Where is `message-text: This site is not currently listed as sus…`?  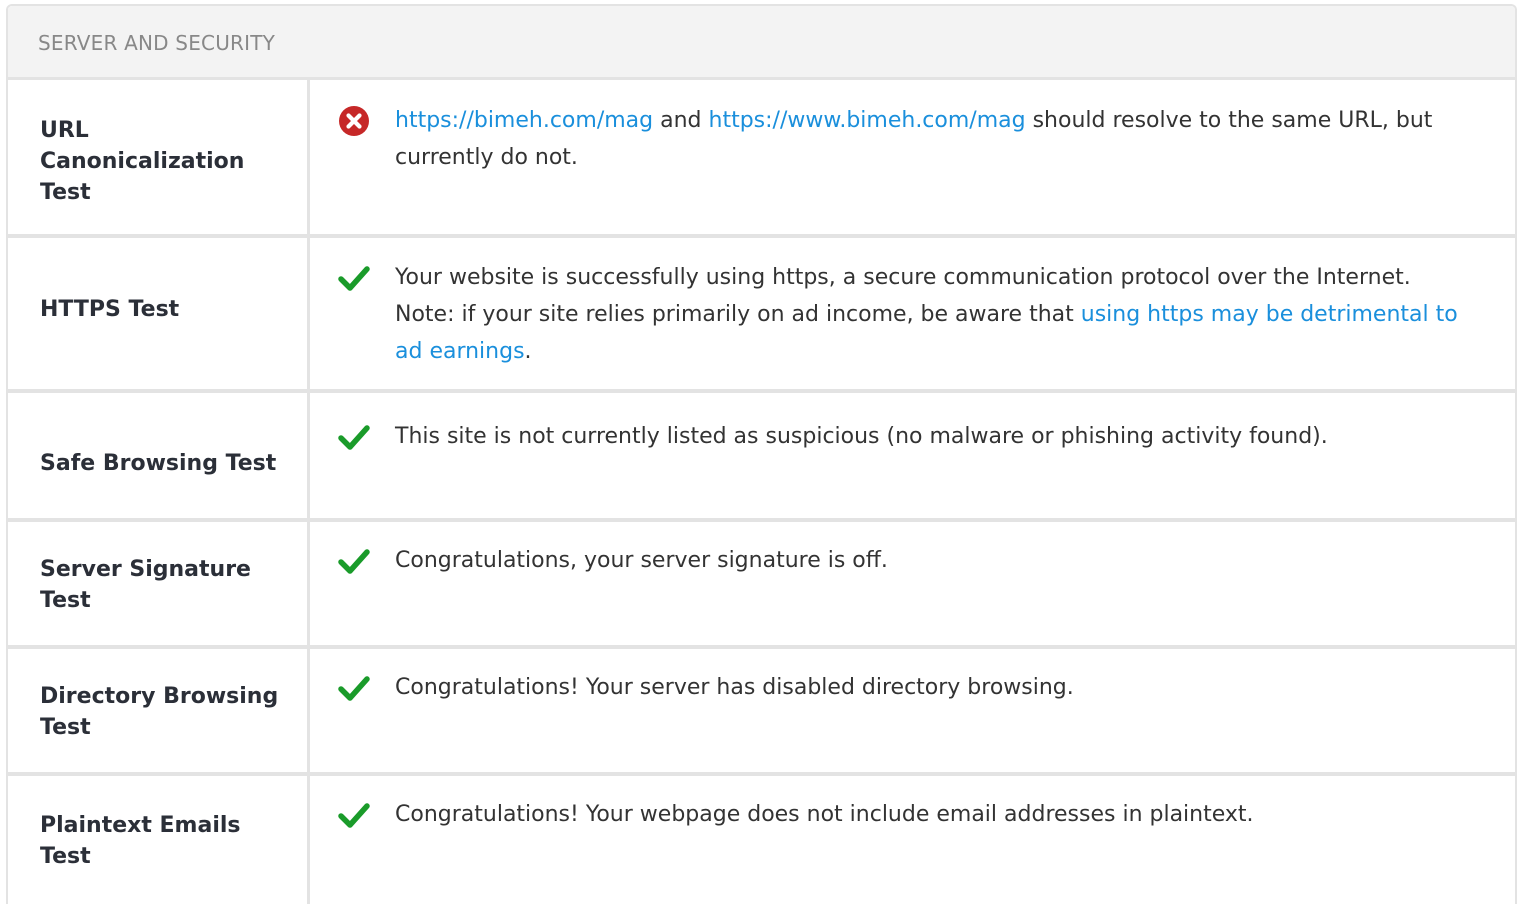
message-text: This site is not currently listed as sus… is located at coordinates (861, 436).